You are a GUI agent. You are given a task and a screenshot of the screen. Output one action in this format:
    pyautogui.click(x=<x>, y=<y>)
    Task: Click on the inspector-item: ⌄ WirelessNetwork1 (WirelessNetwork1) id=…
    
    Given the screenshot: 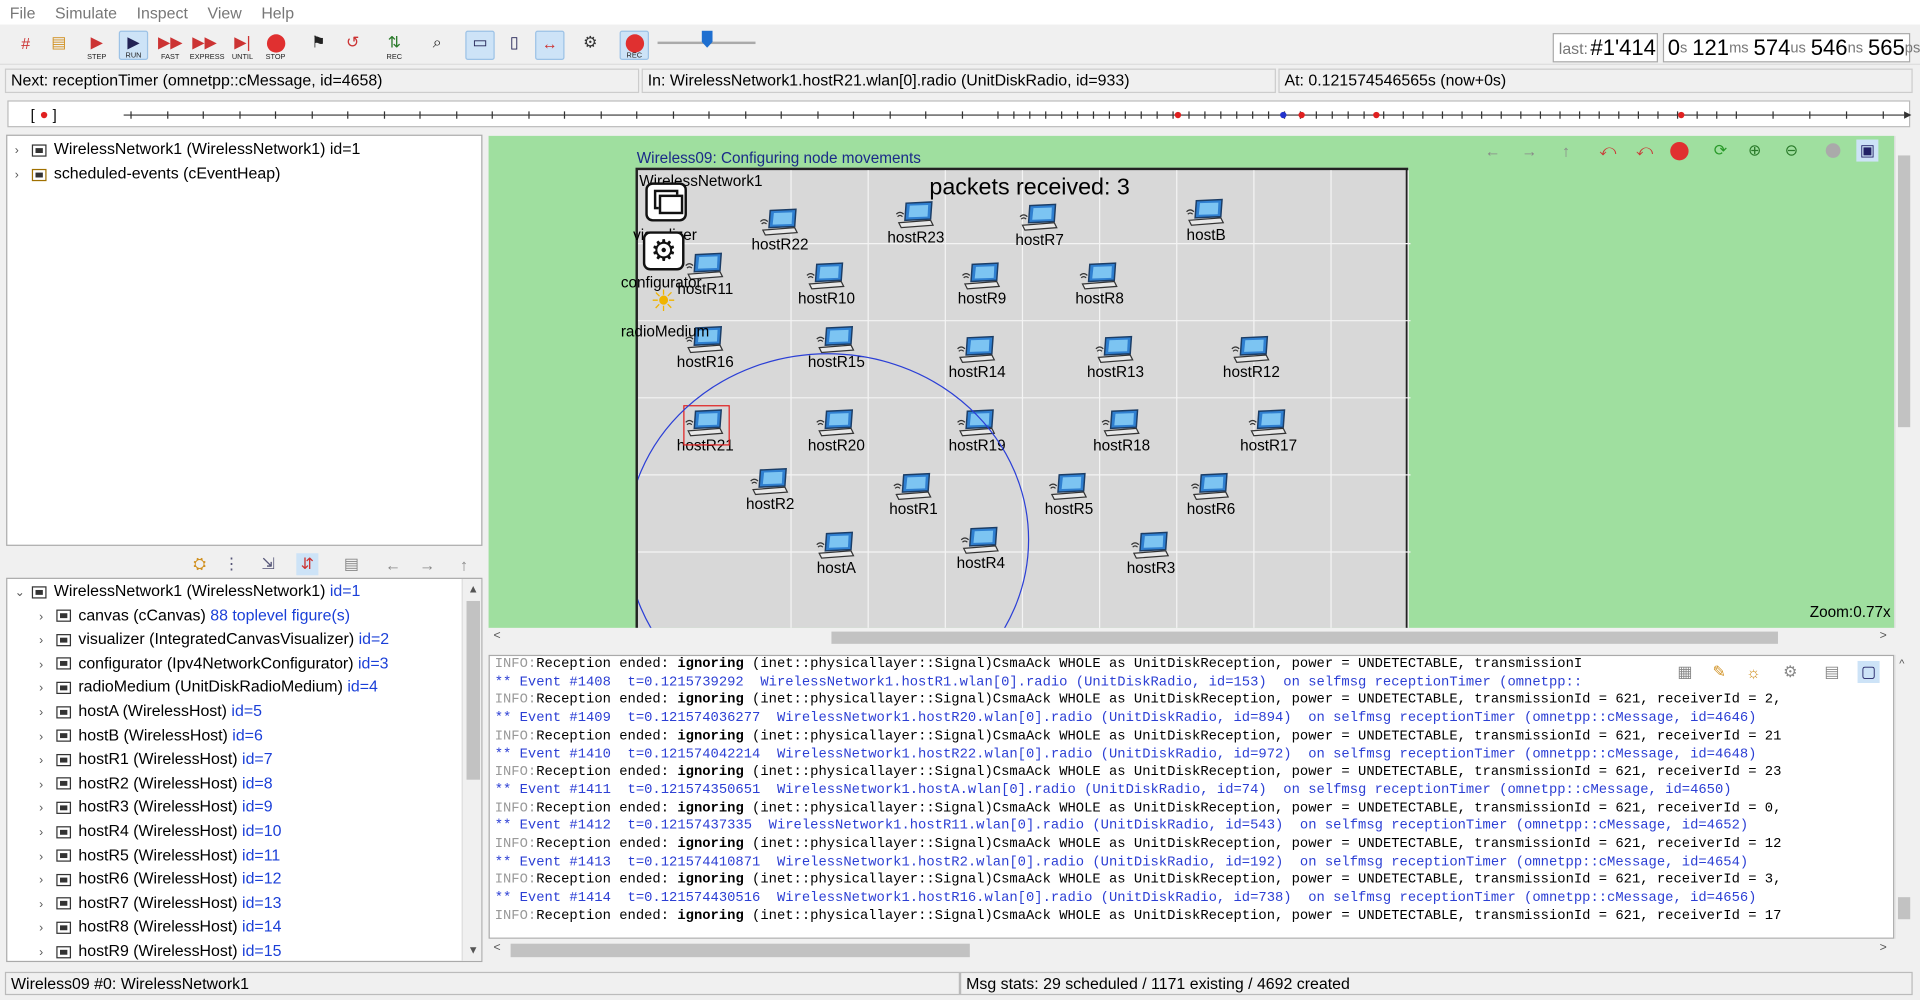 What is the action you would take?
    pyautogui.click(x=188, y=590)
    